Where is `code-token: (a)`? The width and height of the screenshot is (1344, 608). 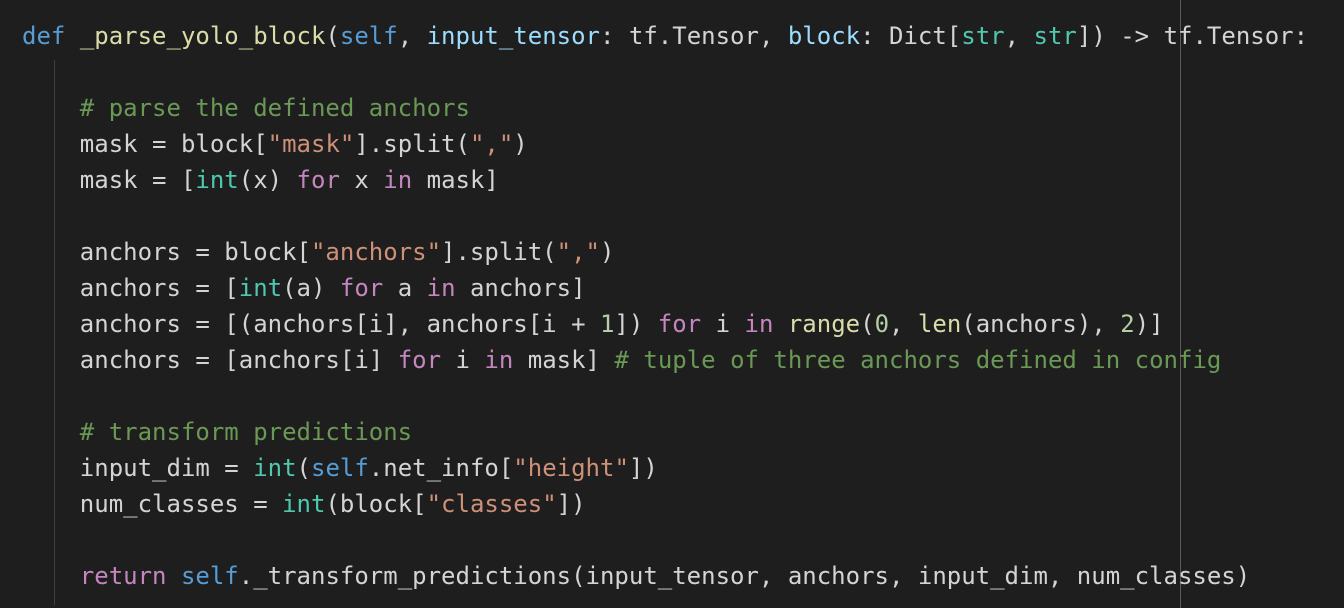 code-token: (a) is located at coordinates (311, 288).